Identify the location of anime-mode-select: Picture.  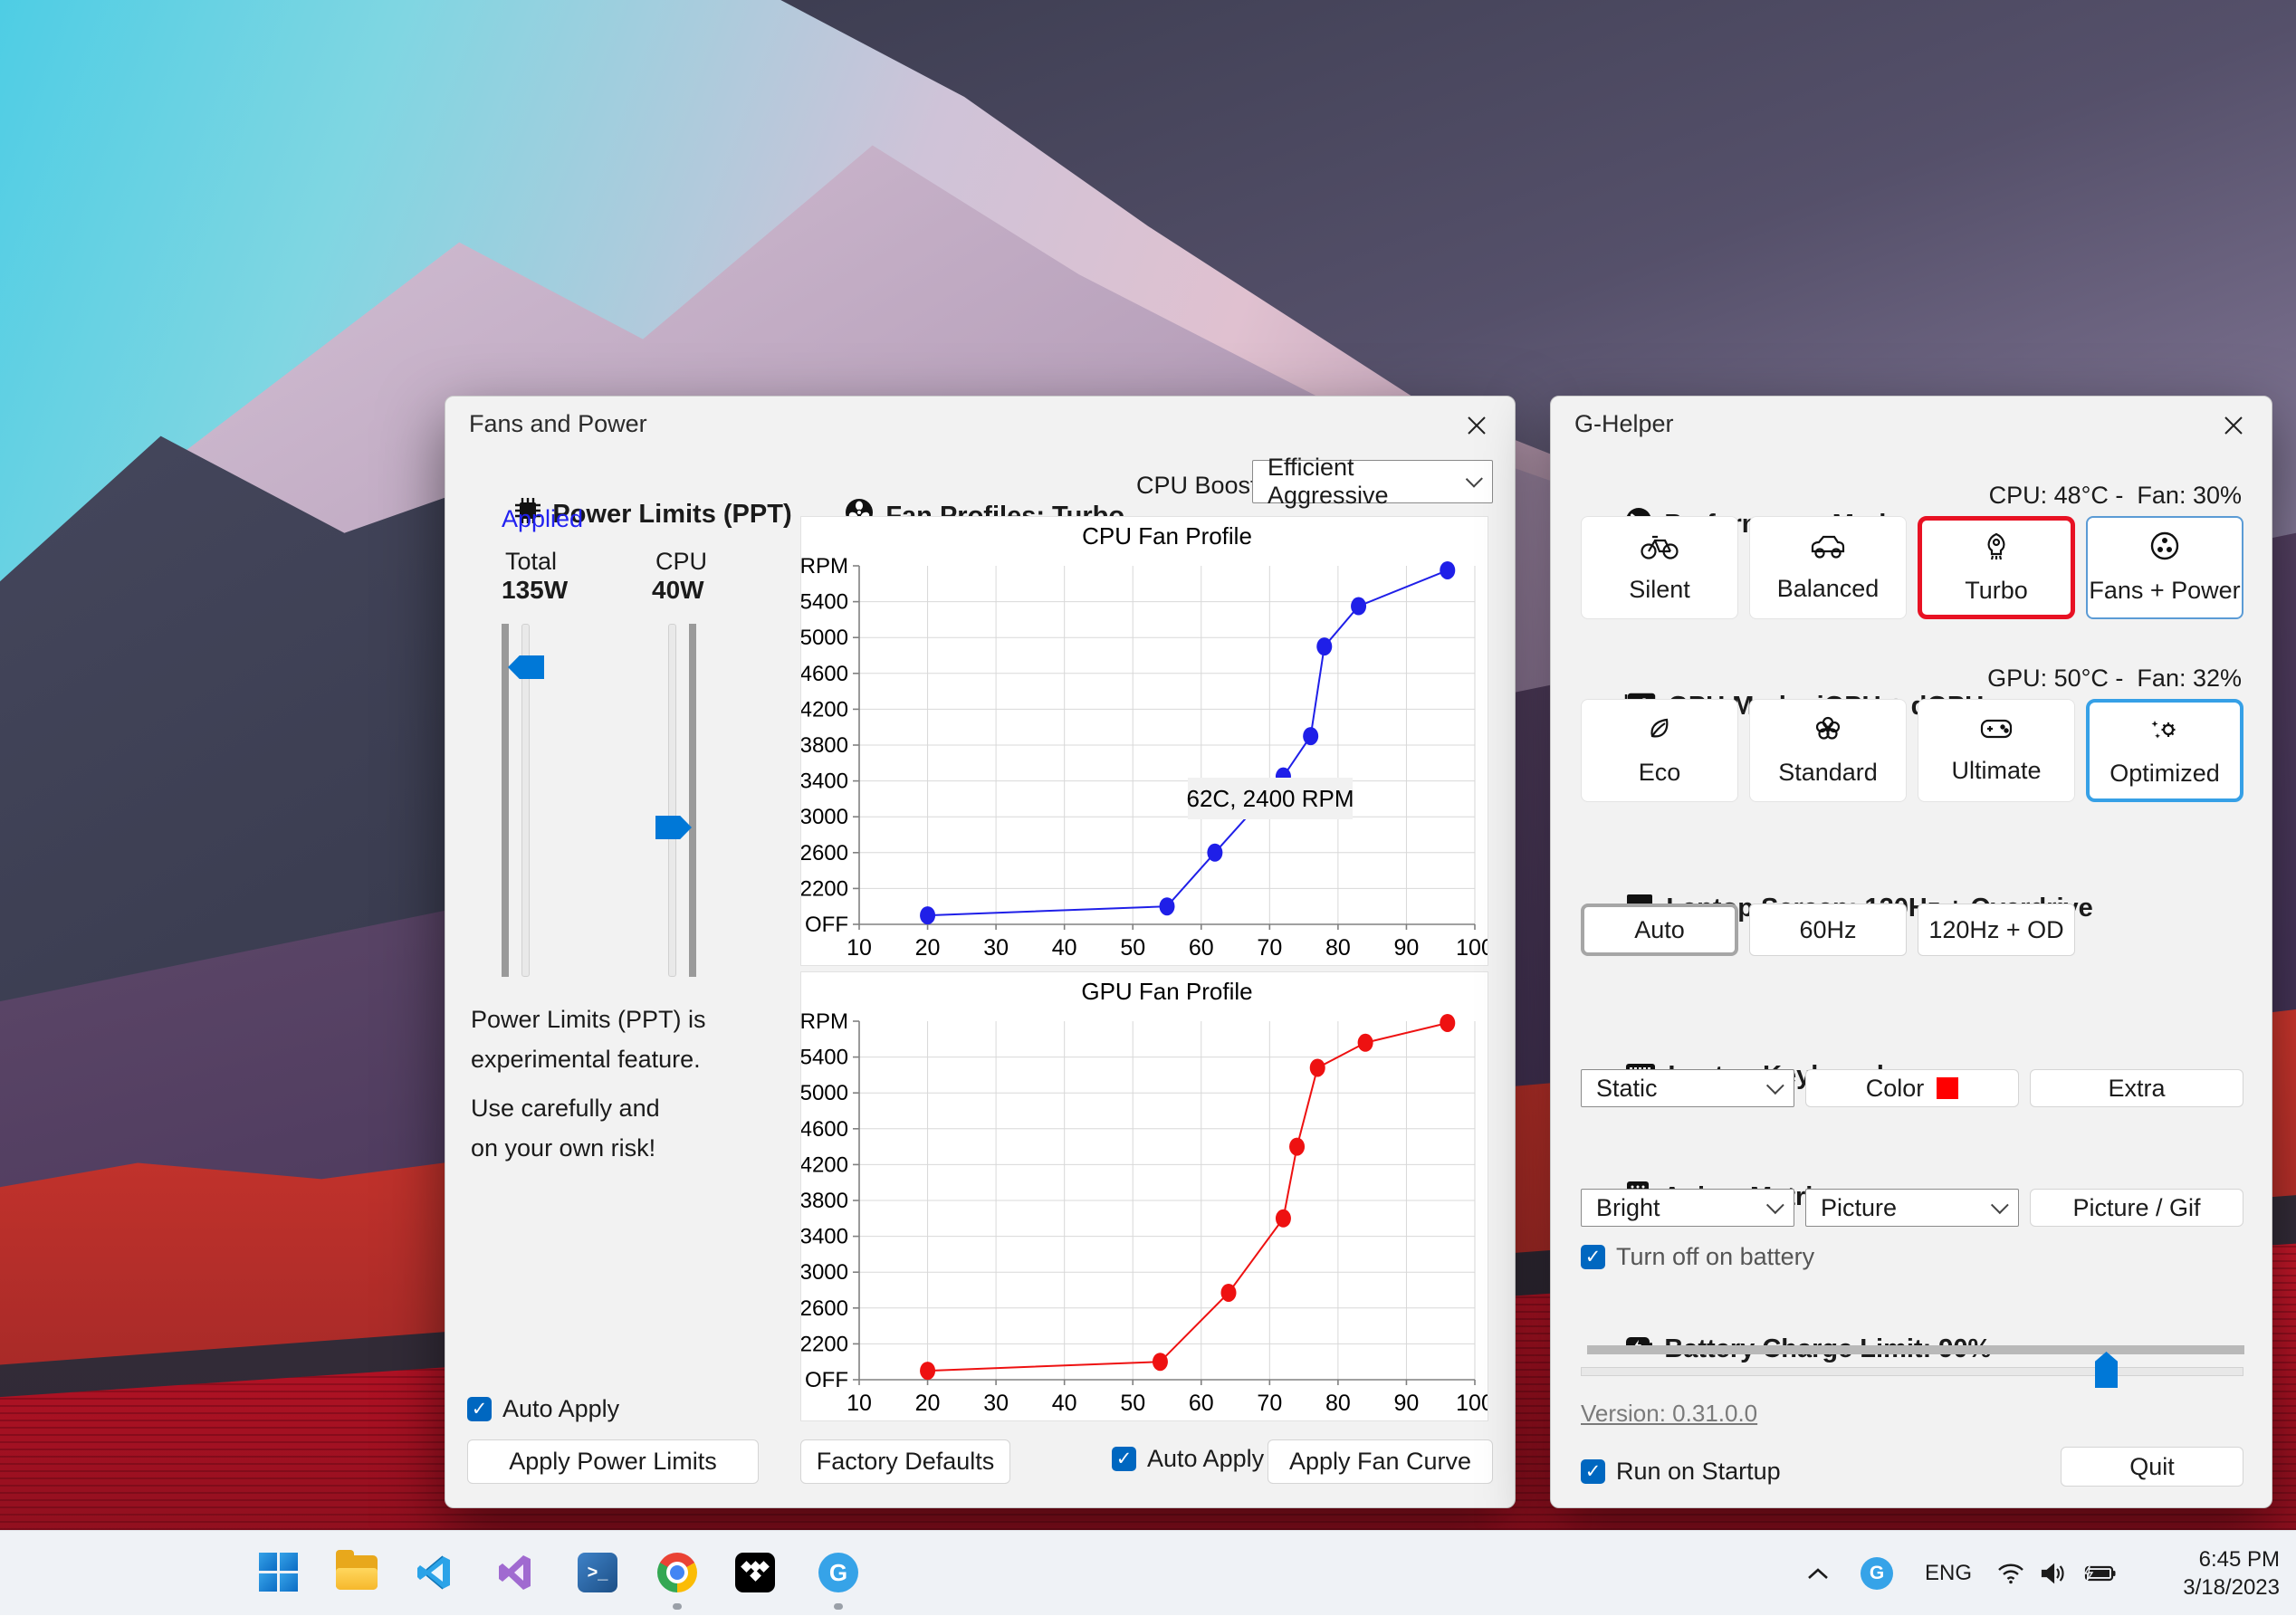
(1912, 1208).